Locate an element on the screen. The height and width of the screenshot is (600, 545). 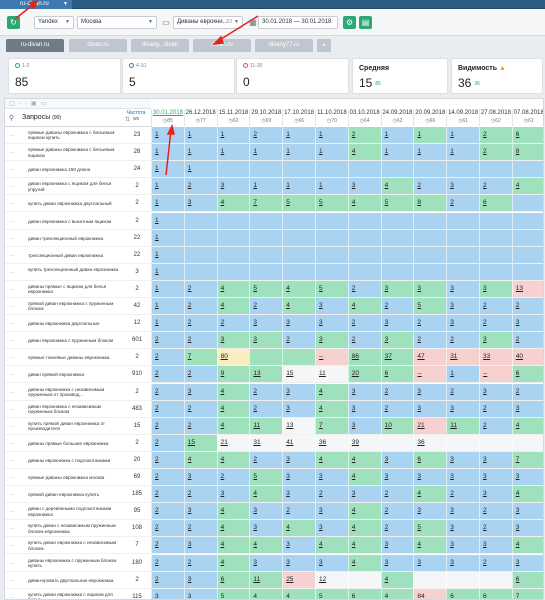
position-cell: 84 is located at coordinates (430, 593).